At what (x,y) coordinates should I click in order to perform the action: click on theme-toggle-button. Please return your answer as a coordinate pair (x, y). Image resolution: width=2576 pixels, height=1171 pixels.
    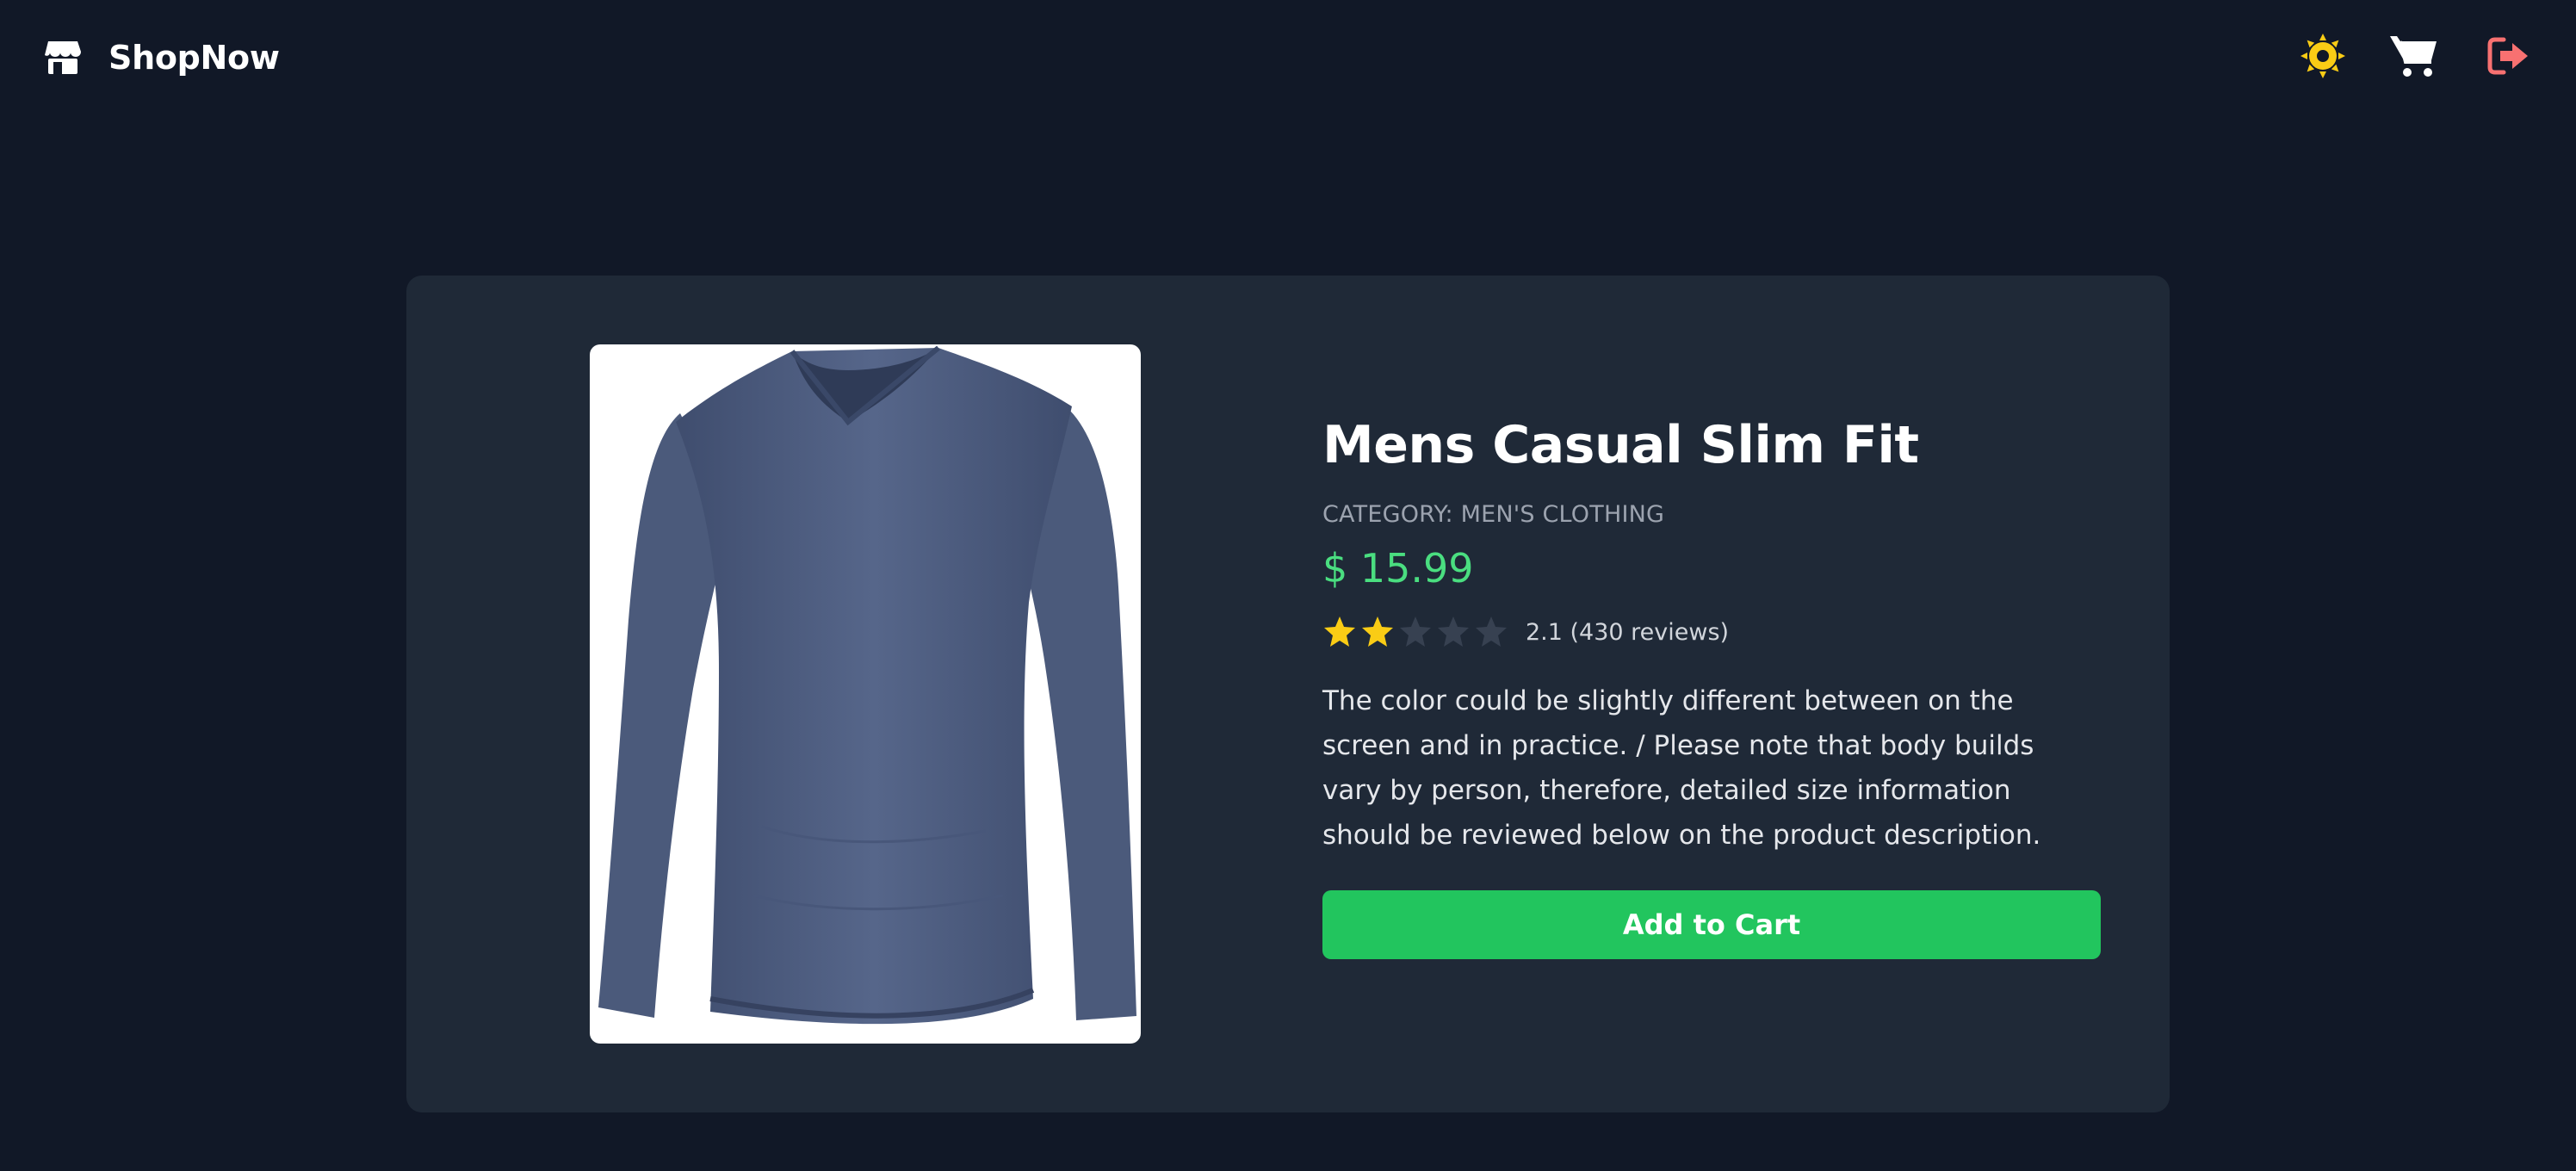
    Looking at the image, I should click on (2323, 56).